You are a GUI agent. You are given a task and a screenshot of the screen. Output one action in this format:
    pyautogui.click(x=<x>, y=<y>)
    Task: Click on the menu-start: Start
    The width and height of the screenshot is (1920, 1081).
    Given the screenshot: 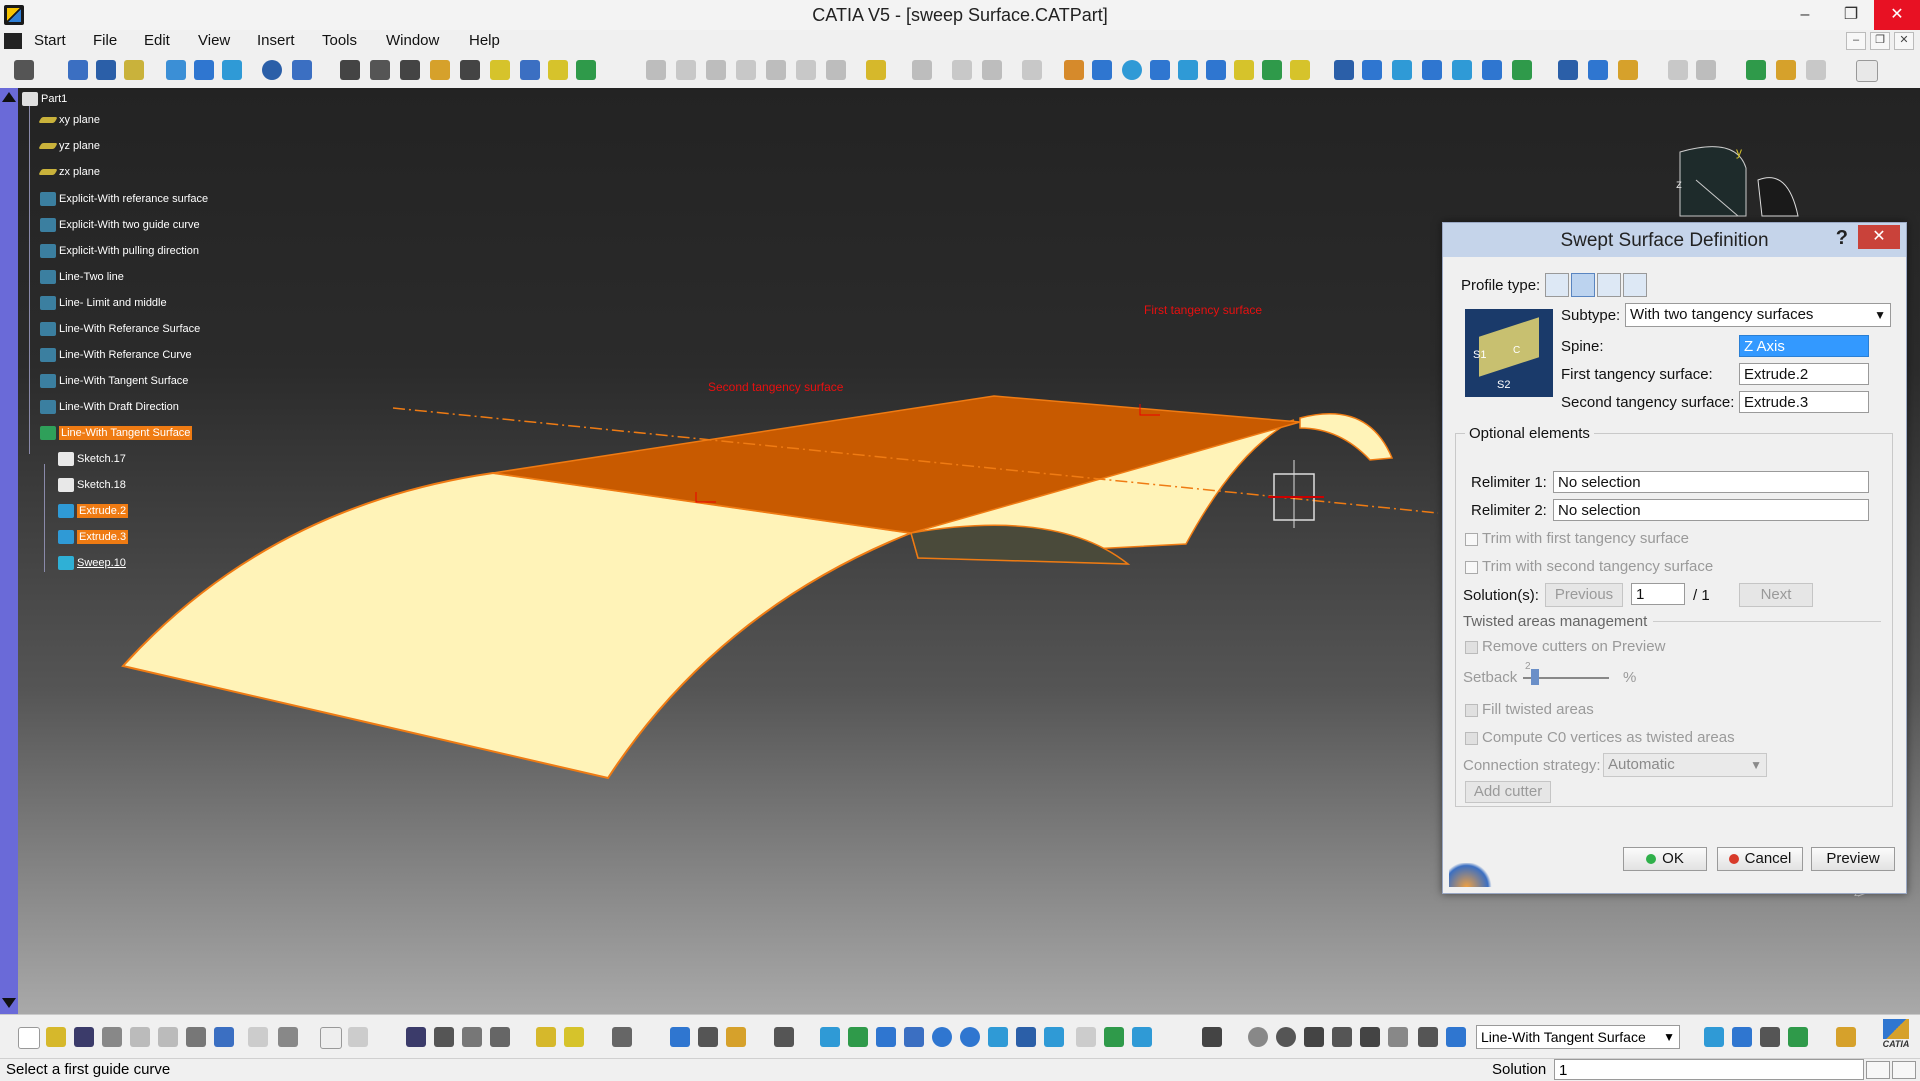 What is the action you would take?
    pyautogui.click(x=50, y=41)
    